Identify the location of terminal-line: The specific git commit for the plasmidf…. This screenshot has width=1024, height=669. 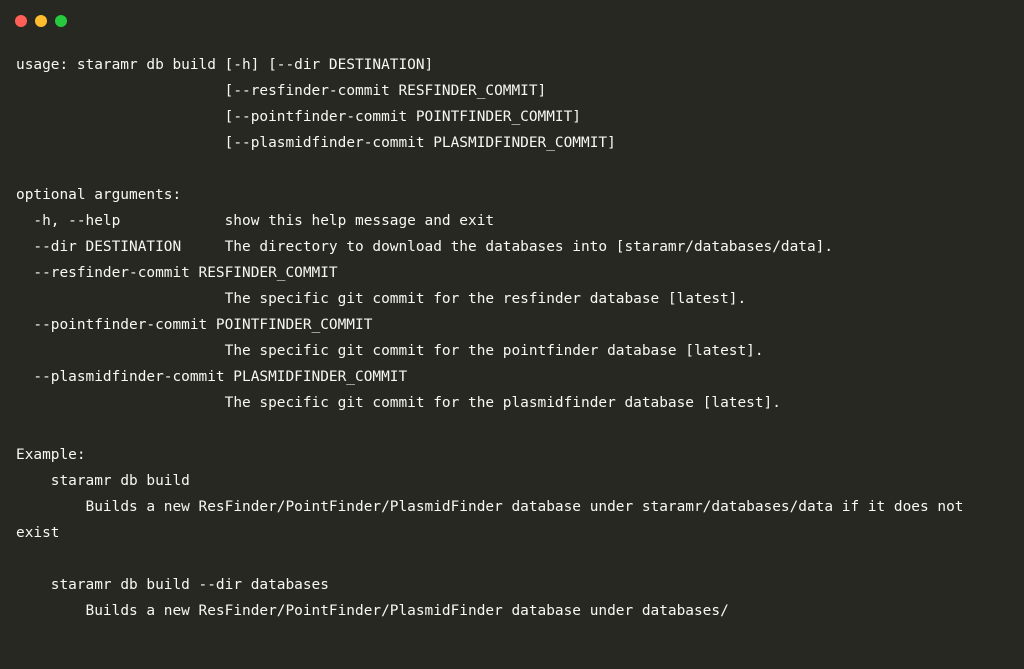
(398, 403).